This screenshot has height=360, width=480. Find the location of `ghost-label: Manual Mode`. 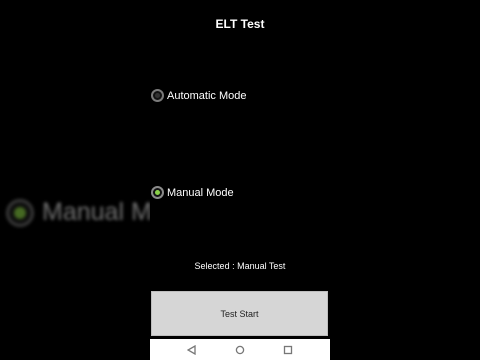

ghost-label: Manual Mode is located at coordinates (96, 212).